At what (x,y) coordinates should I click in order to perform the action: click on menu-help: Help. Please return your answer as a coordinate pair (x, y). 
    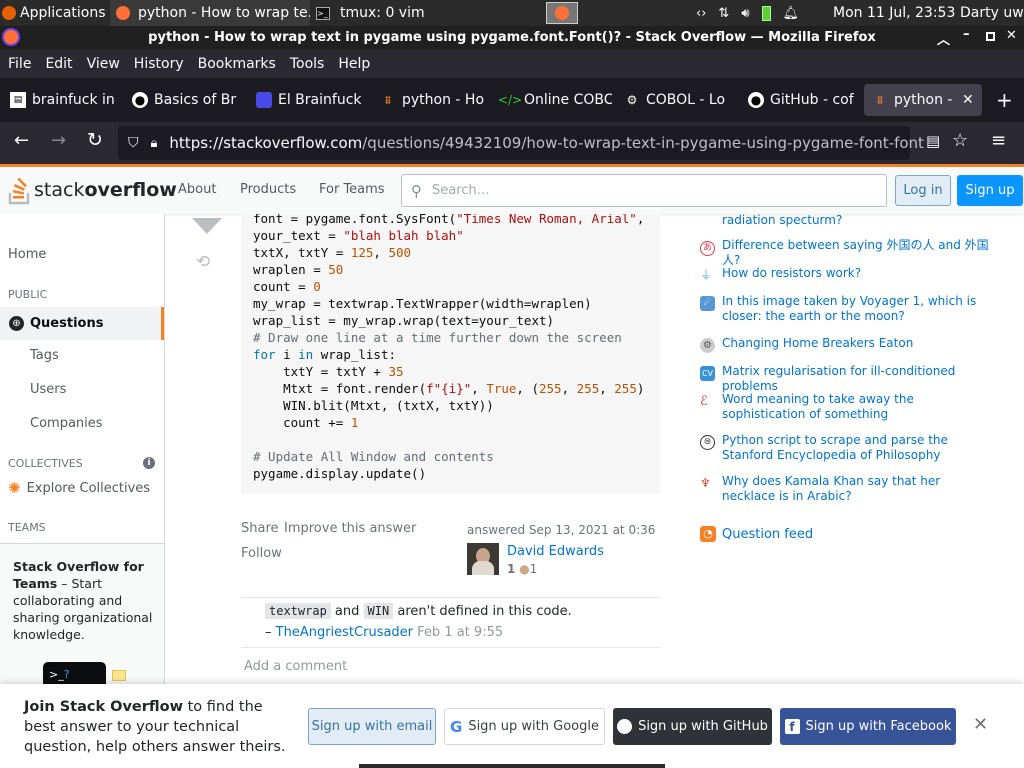
    Looking at the image, I should click on (353, 64).